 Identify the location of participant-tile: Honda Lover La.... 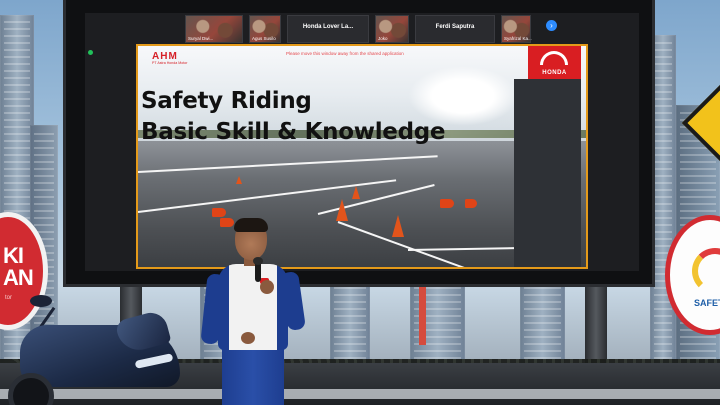
(328, 50).